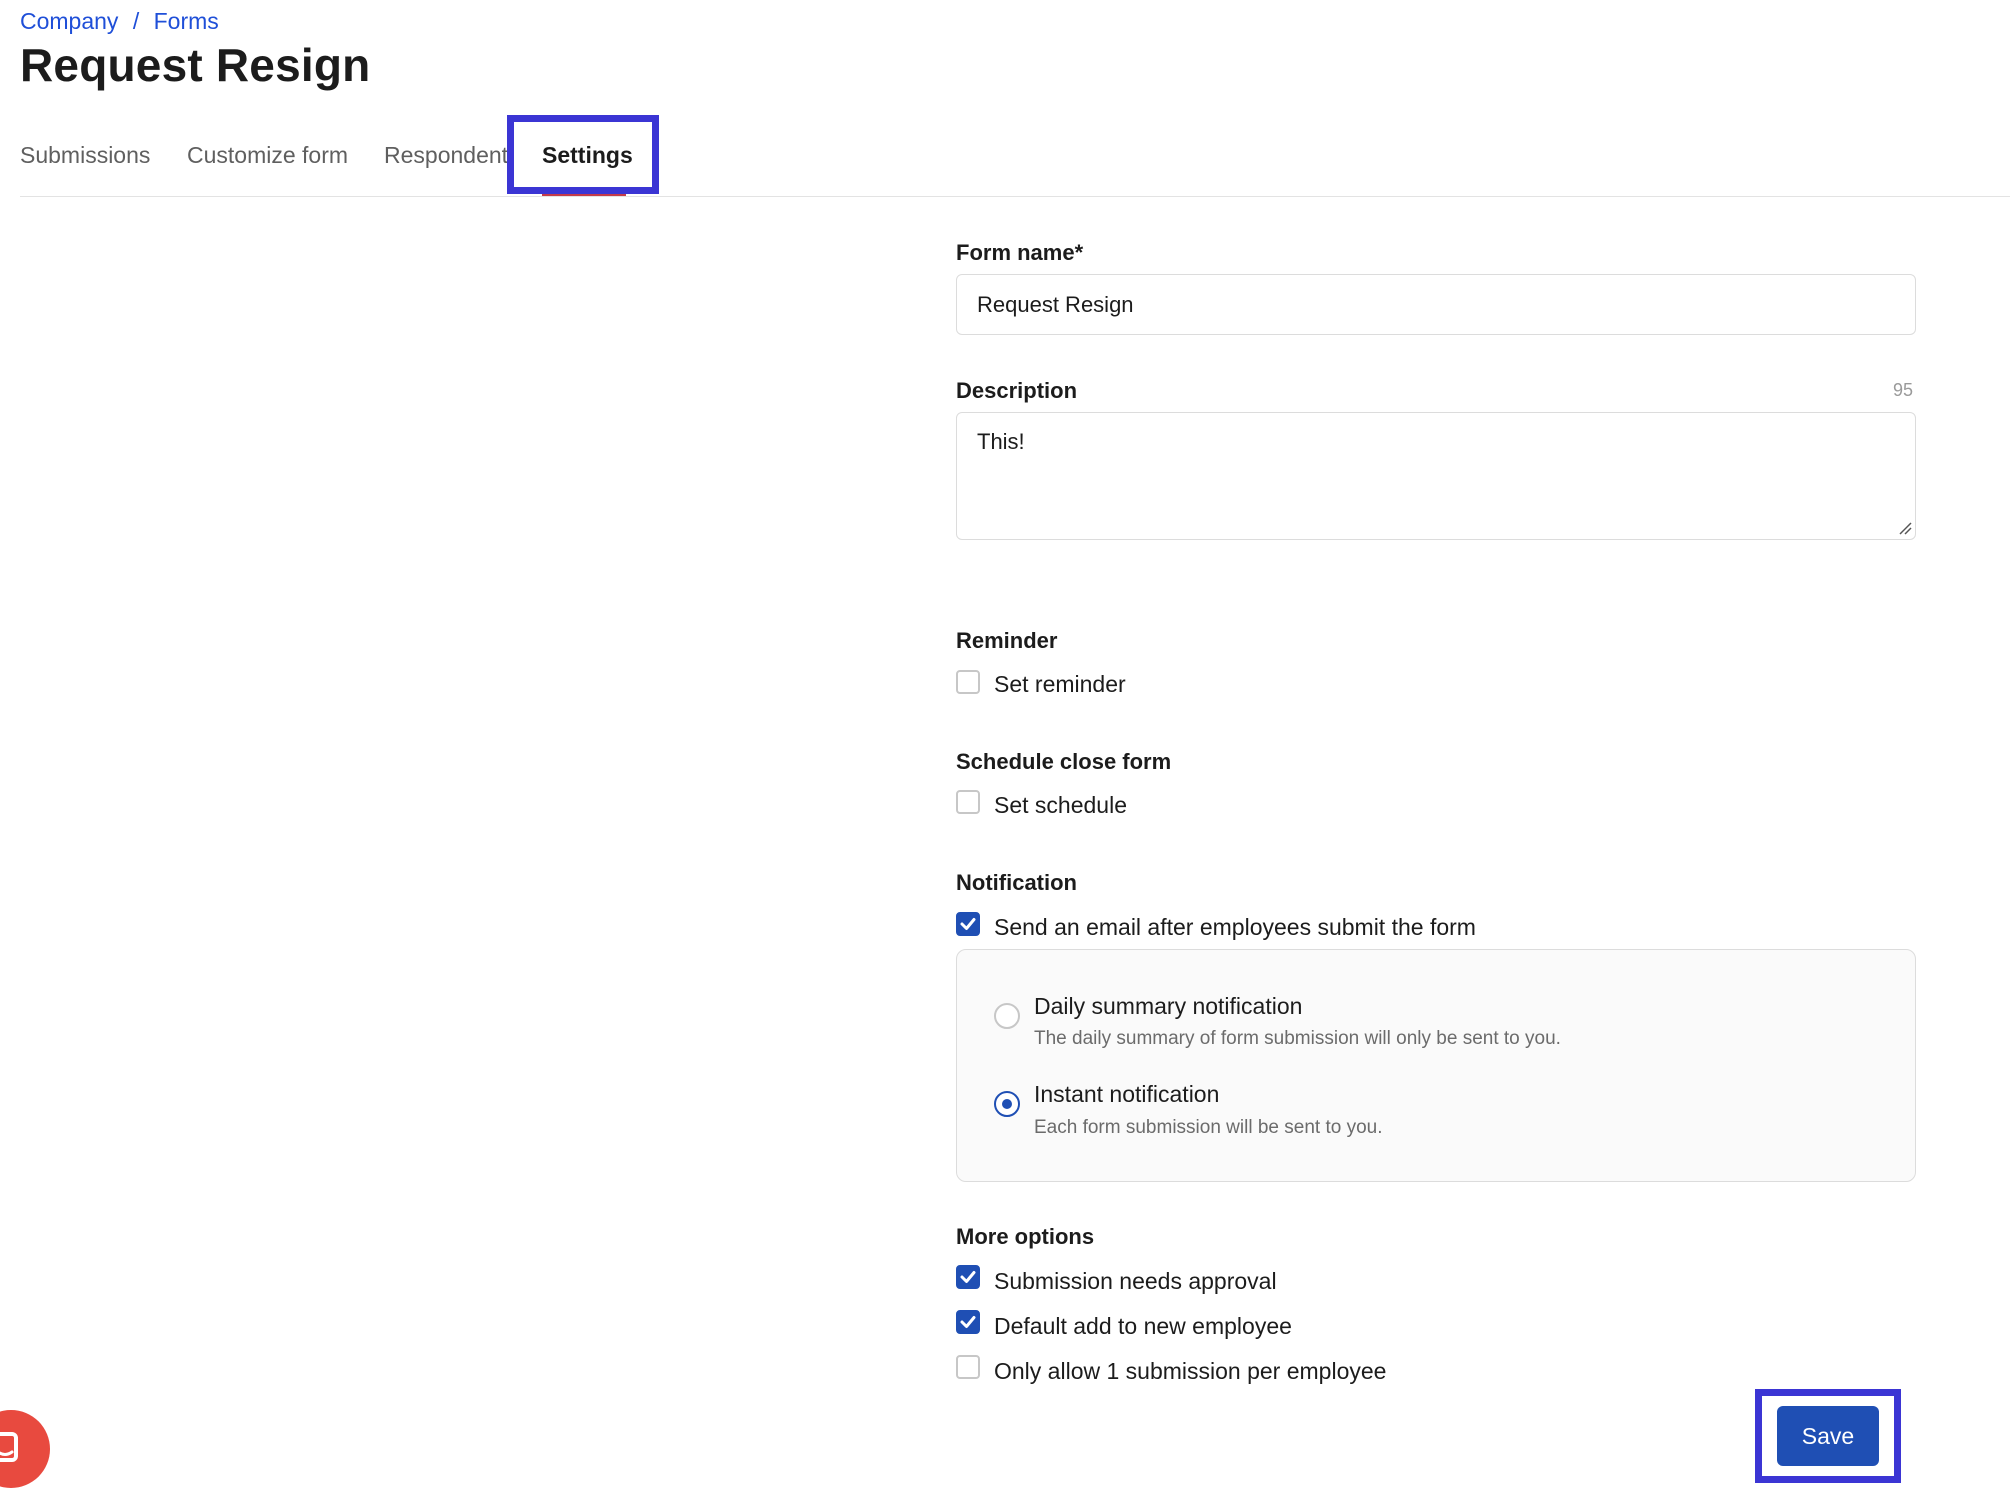 This screenshot has height=1493, width=2010. Describe the element at coordinates (85, 155) in the screenshot. I see `tab-submissions: Submissions` at that location.